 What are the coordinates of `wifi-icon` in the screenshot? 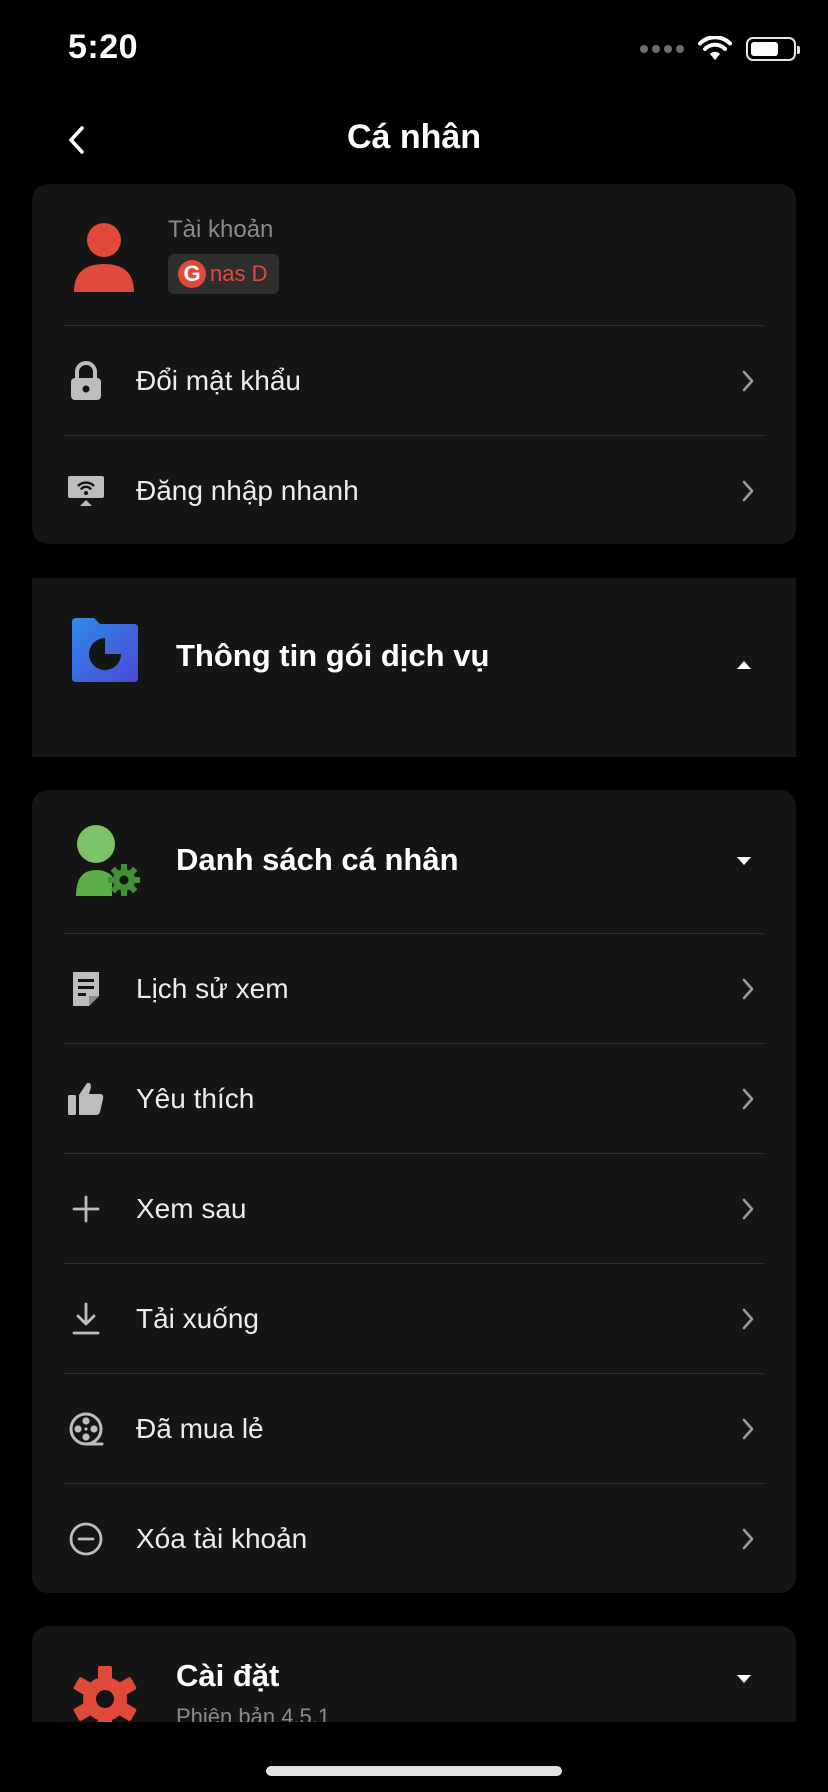 It's located at (715, 48).